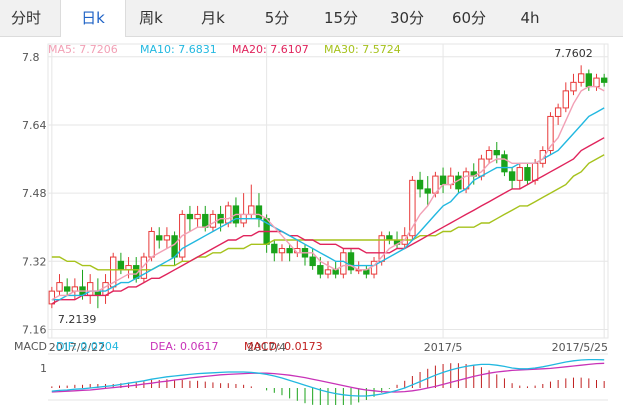  Describe the element at coordinates (573, 53) in the screenshot. I see `max-price-label: 7.7602` at that location.